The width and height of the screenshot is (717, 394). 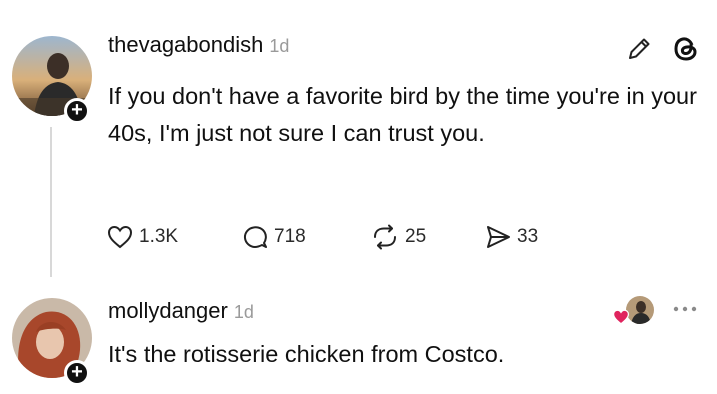 I want to click on repost-count: 25, so click(x=416, y=236).